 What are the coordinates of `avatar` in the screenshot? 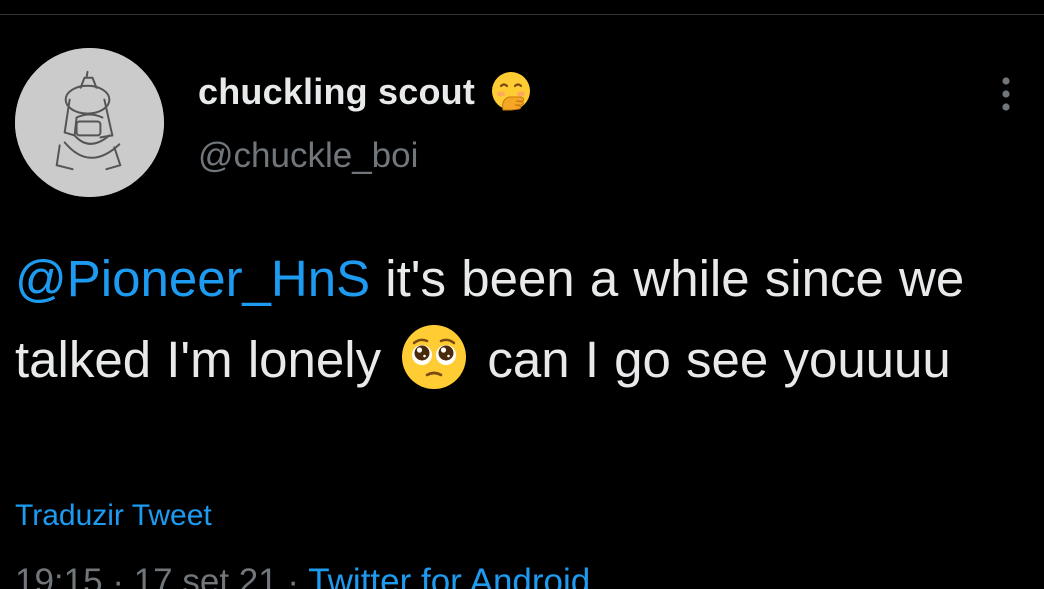 It's located at (89, 122).